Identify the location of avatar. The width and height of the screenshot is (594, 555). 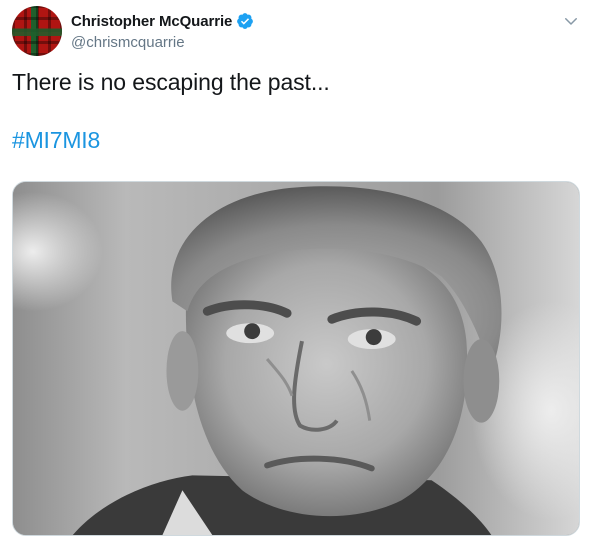
(37, 31).